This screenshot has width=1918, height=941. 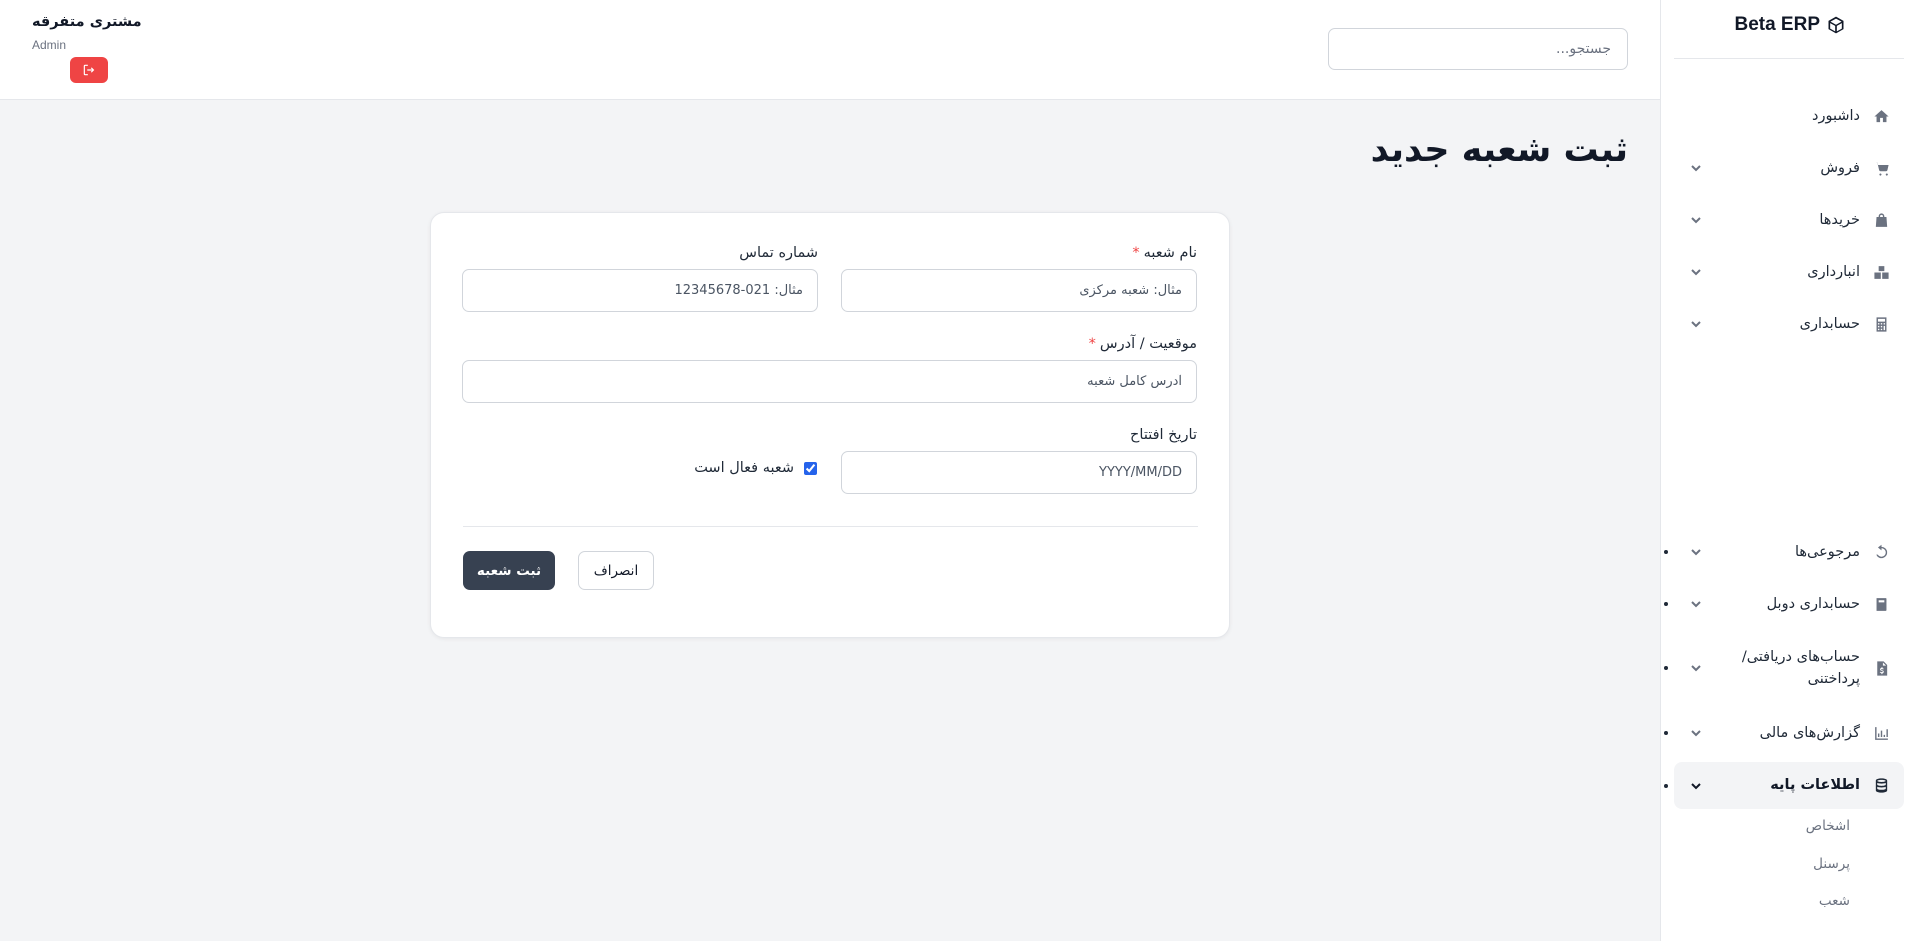 What do you see at coordinates (1019, 472) in the screenshot?
I see `opening-date-input` at bounding box center [1019, 472].